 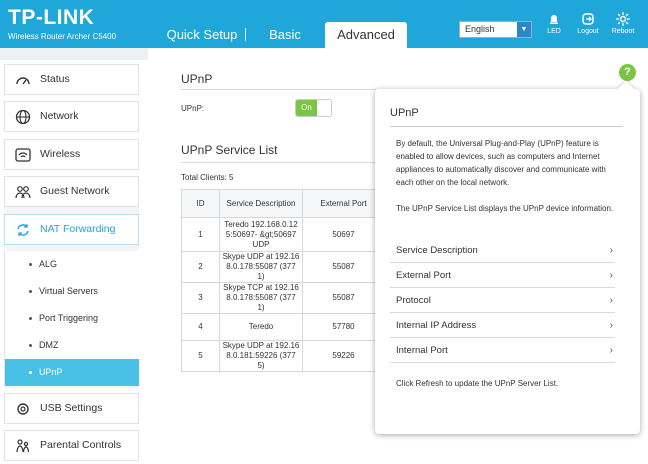 What do you see at coordinates (245, 34) in the screenshot?
I see `tab-separator` at bounding box center [245, 34].